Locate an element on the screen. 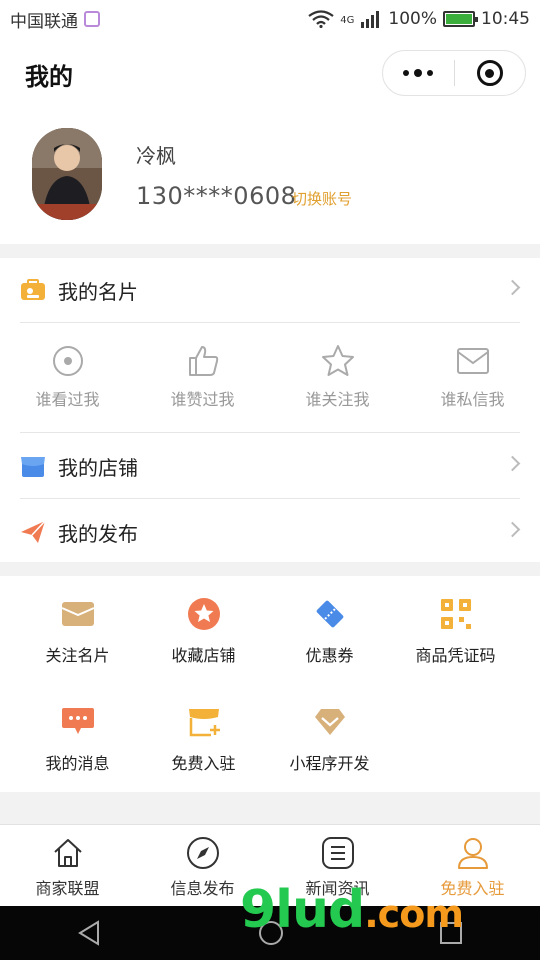 The height and width of the screenshot is (960, 540). star-icon is located at coordinates (338, 361).